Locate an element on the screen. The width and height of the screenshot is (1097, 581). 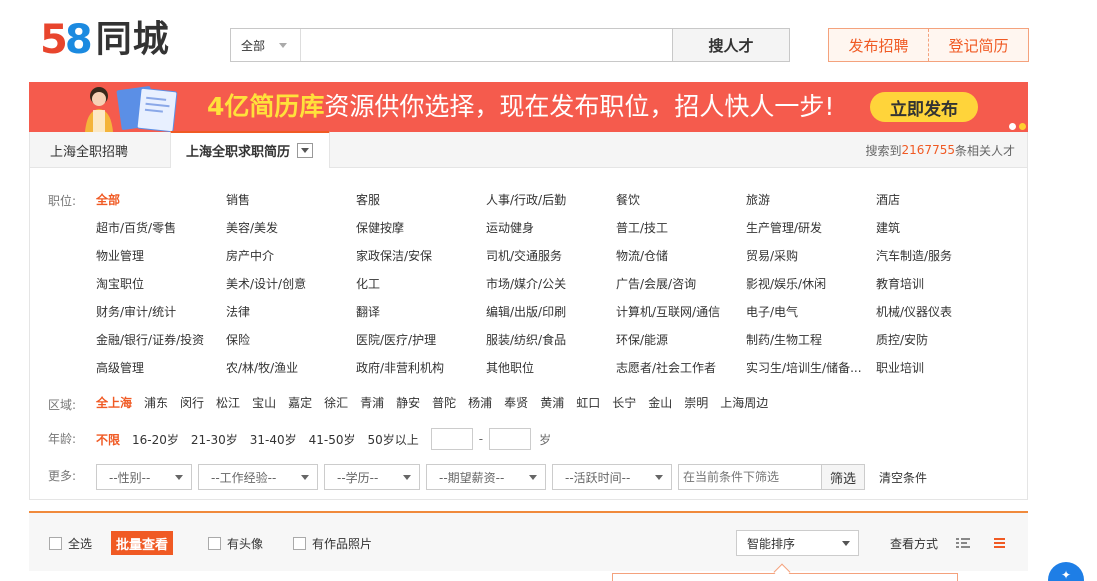
area-option: 普陀 is located at coordinates (444, 402).